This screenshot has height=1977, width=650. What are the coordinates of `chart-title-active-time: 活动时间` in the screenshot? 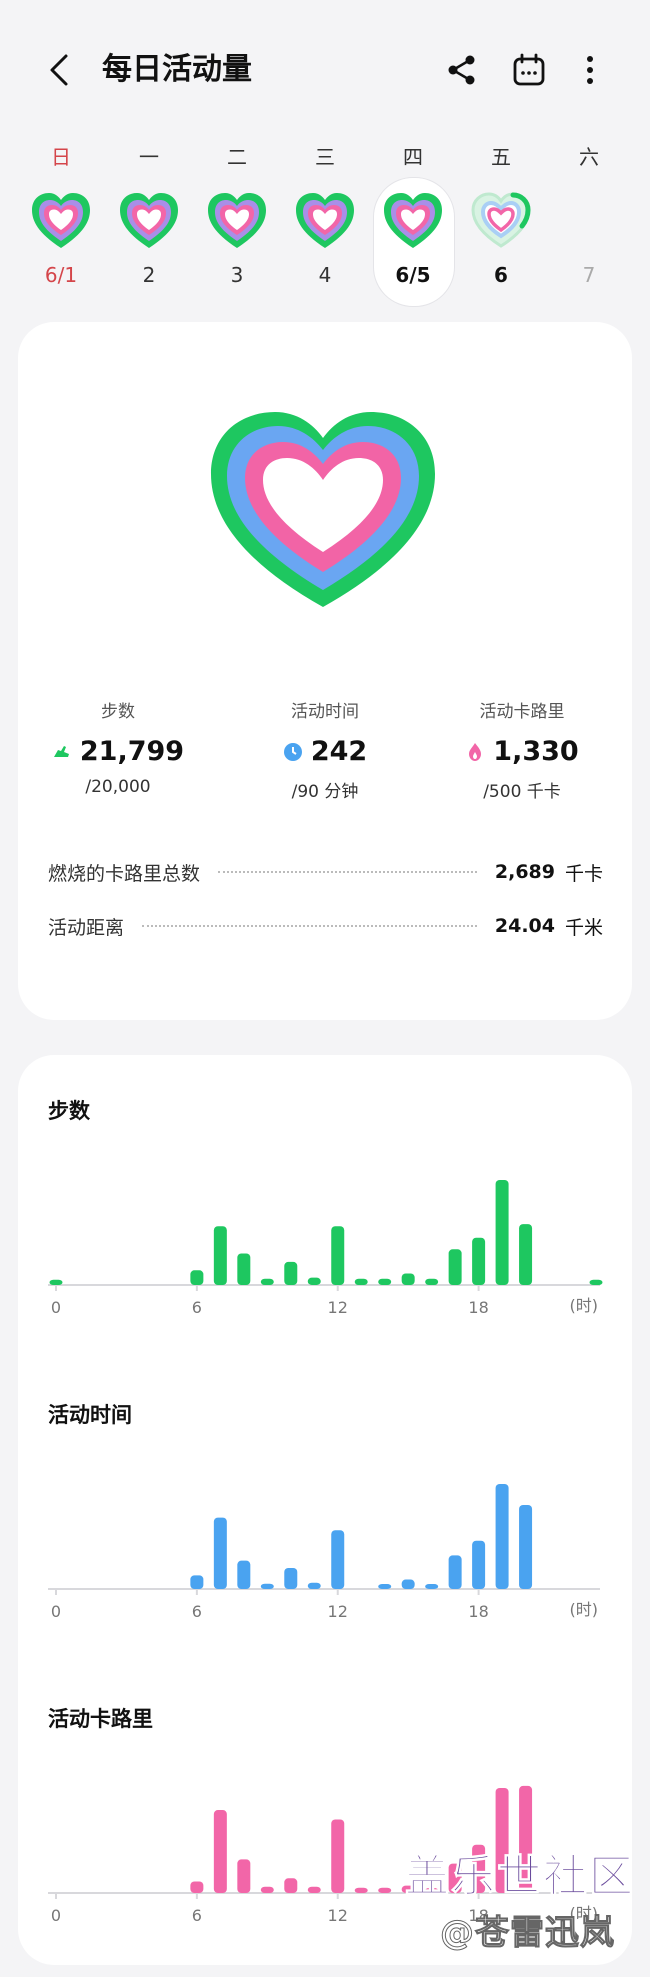 It's located at (90, 1415).